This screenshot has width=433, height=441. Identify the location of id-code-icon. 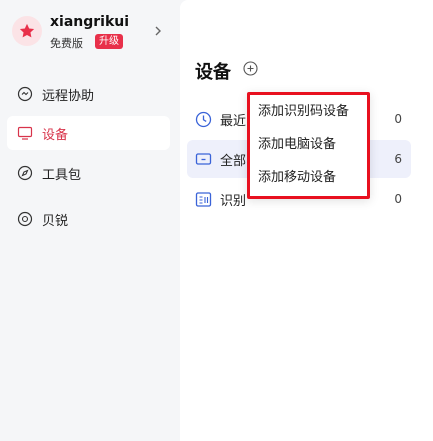
(203, 199).